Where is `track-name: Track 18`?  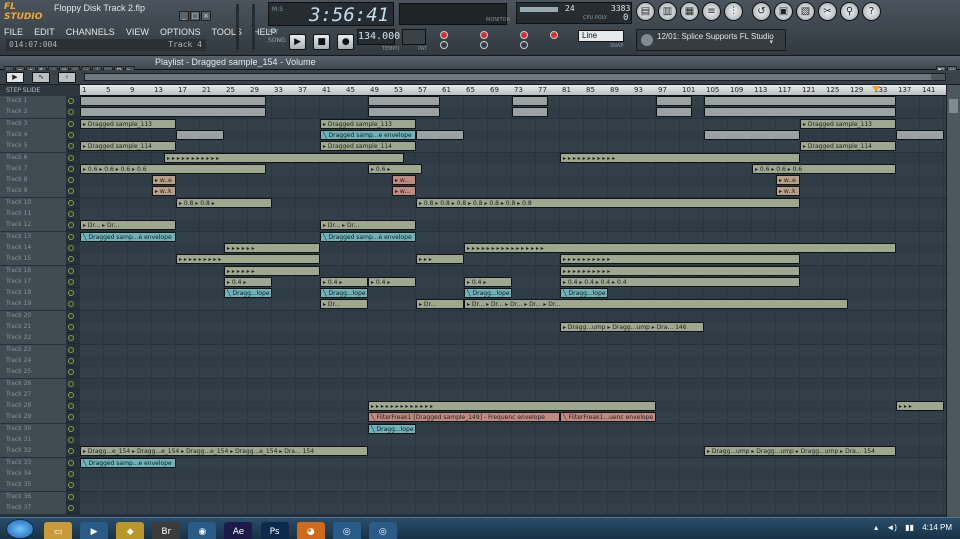 track-name: Track 18 is located at coordinates (33, 294).